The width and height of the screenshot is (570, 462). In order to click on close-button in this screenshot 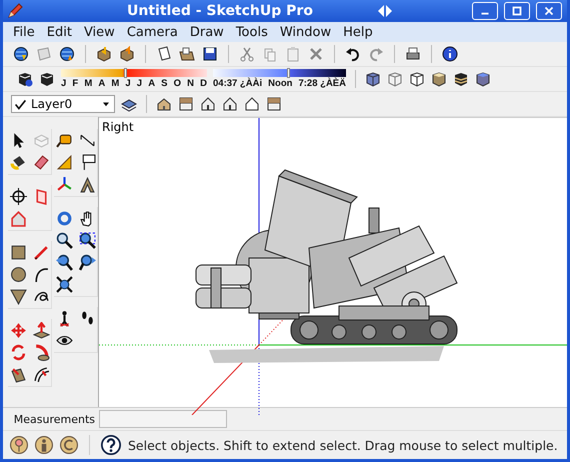, I will do `click(549, 11)`.